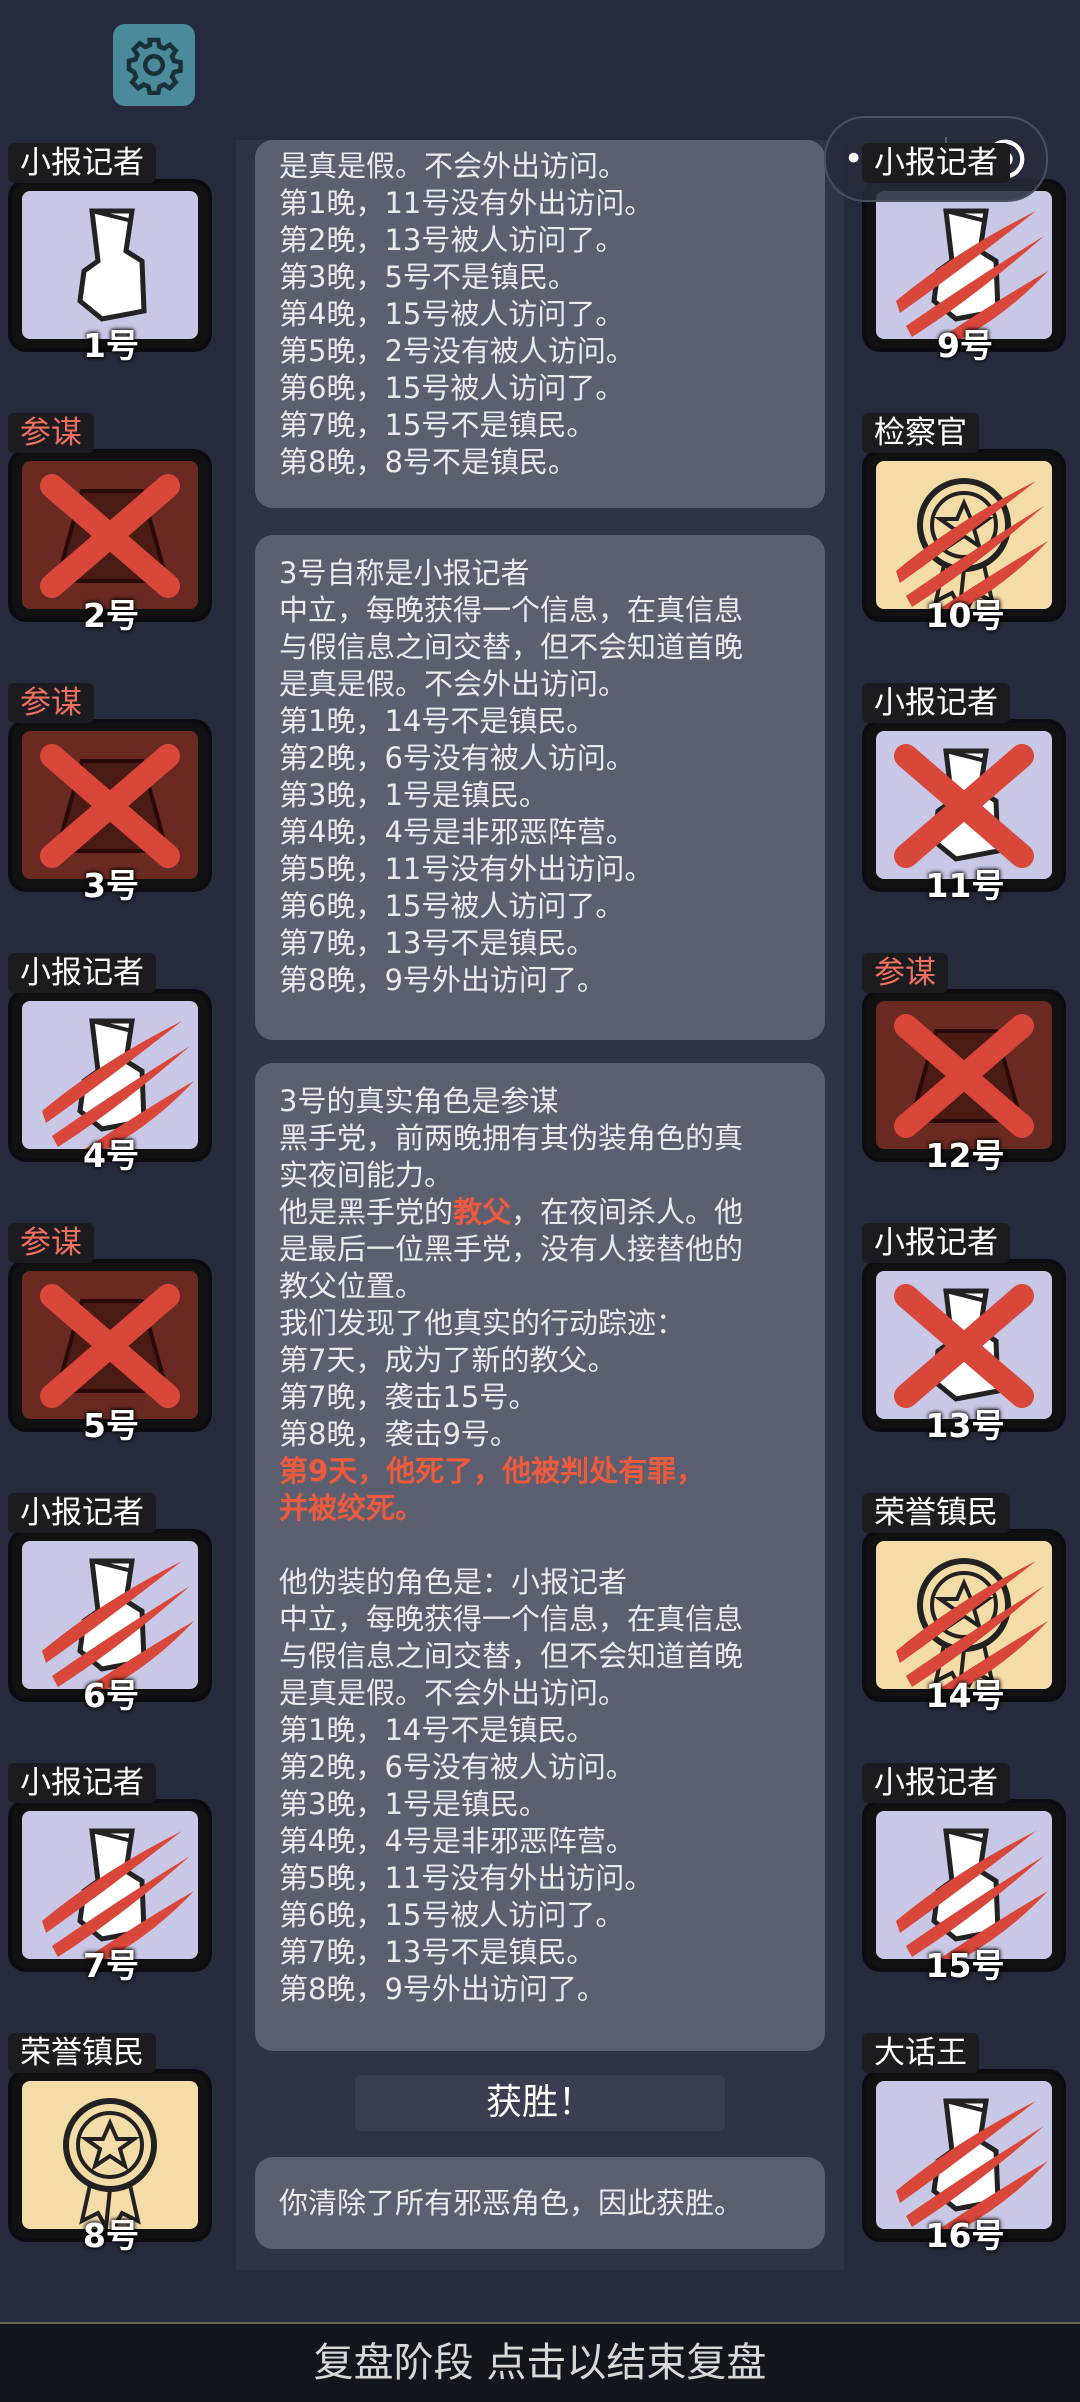 The width and height of the screenshot is (1080, 2402). What do you see at coordinates (448, 1360) in the screenshot?
I see `card-line: 第7天，成为了新的教父。` at bounding box center [448, 1360].